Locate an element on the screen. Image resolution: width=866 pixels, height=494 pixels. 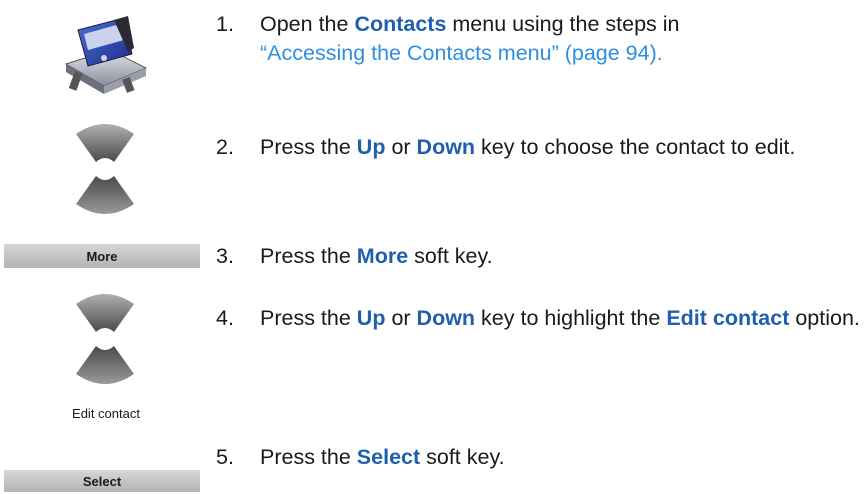
step-3-pre: Press the is located at coordinates (308, 256).